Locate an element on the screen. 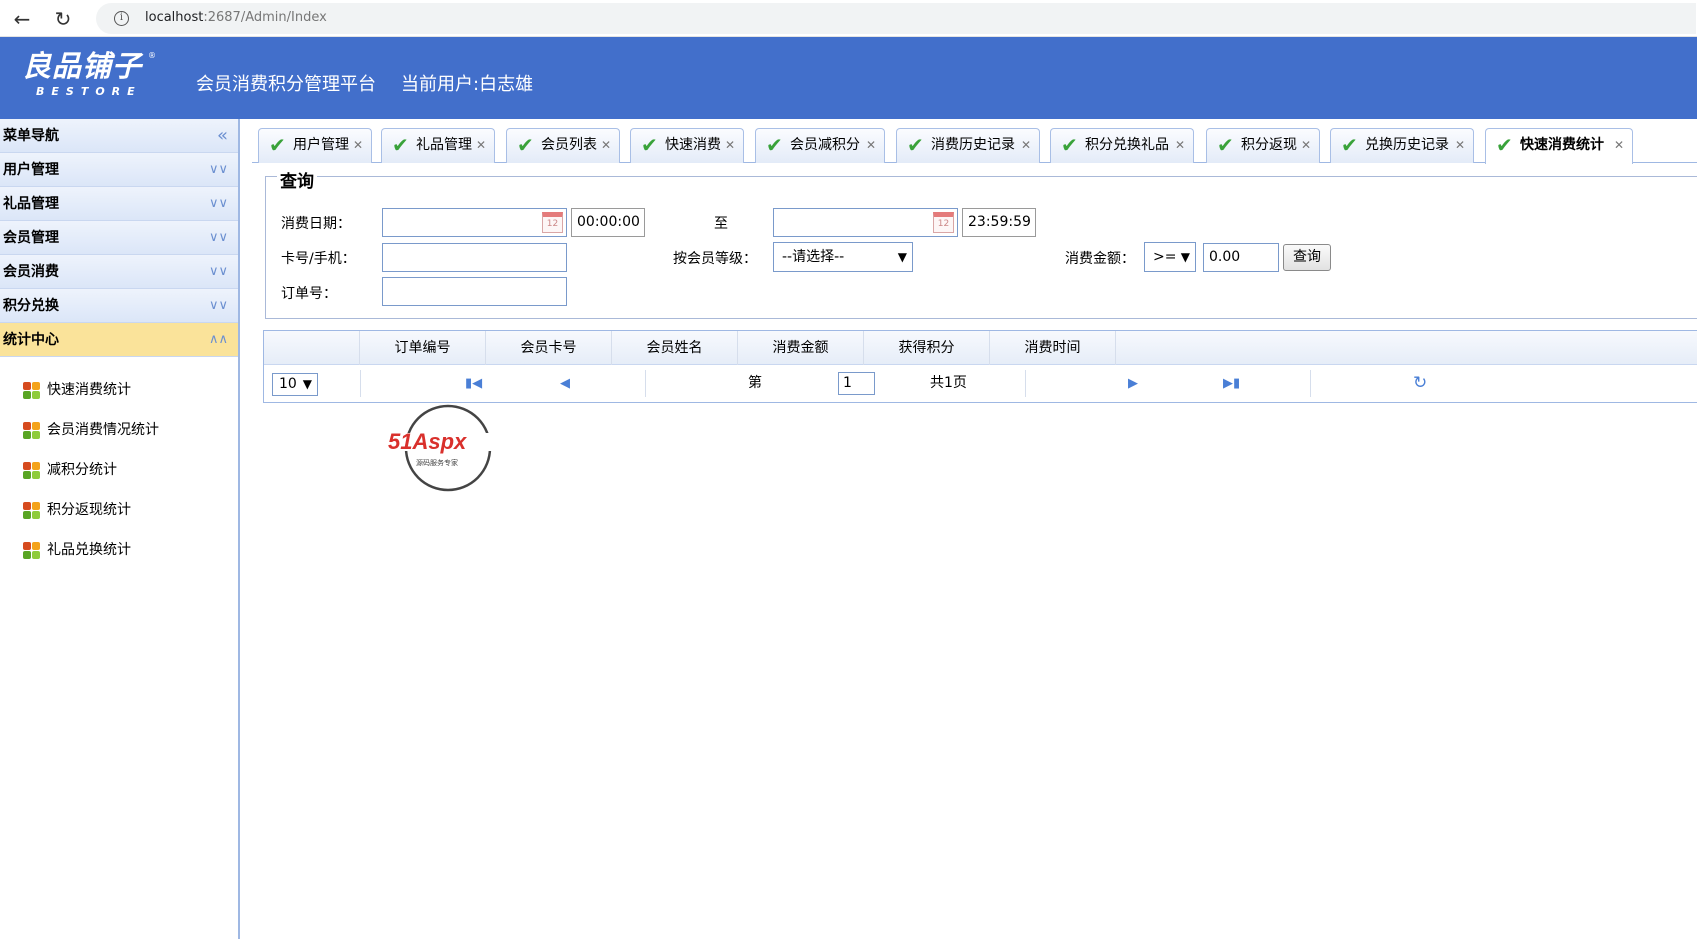  page-number-input: 1 is located at coordinates (856, 383).